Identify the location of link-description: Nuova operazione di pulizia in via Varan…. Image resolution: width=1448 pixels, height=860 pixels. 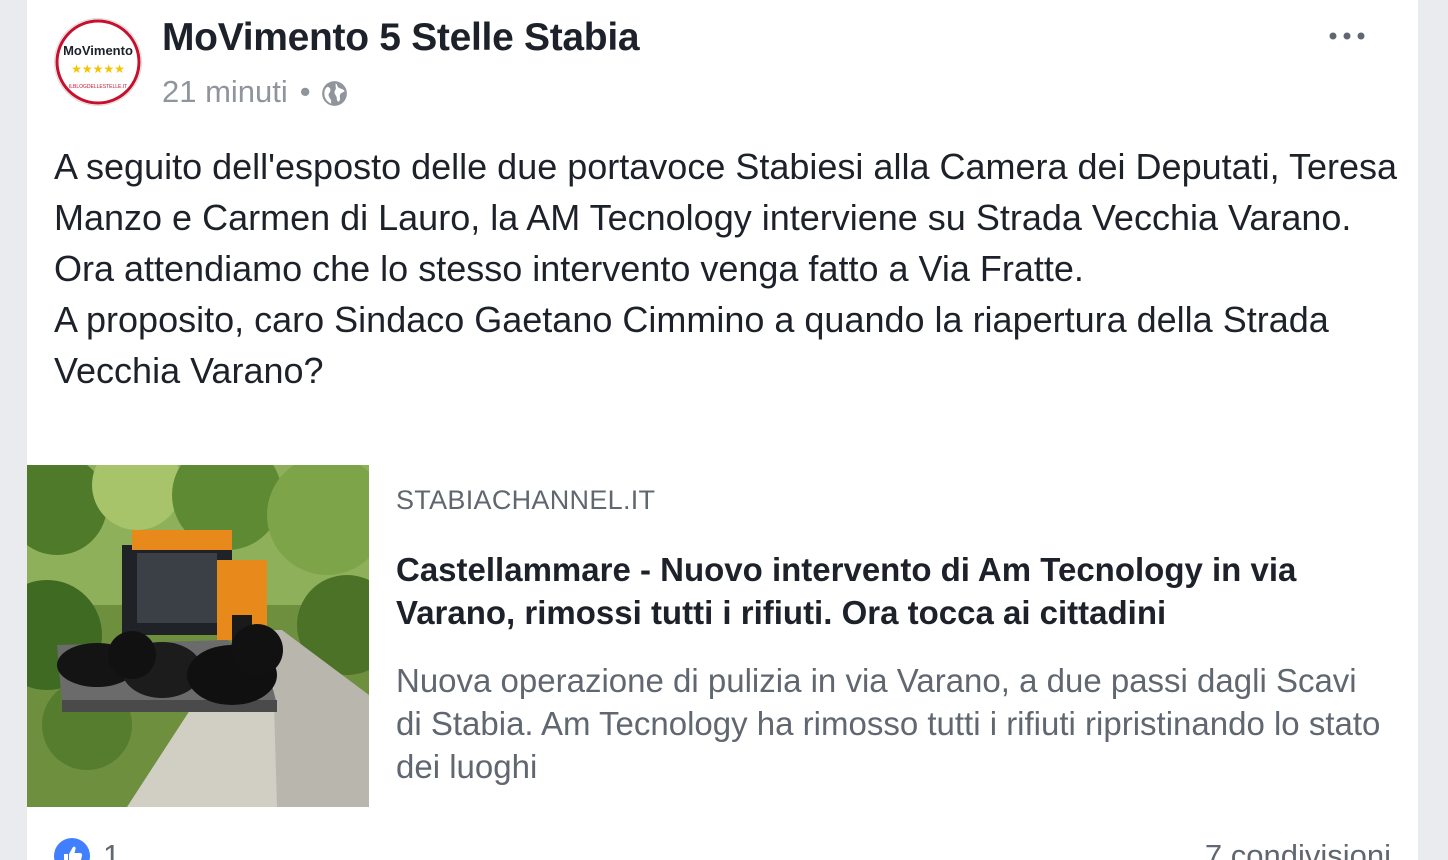
(888, 723).